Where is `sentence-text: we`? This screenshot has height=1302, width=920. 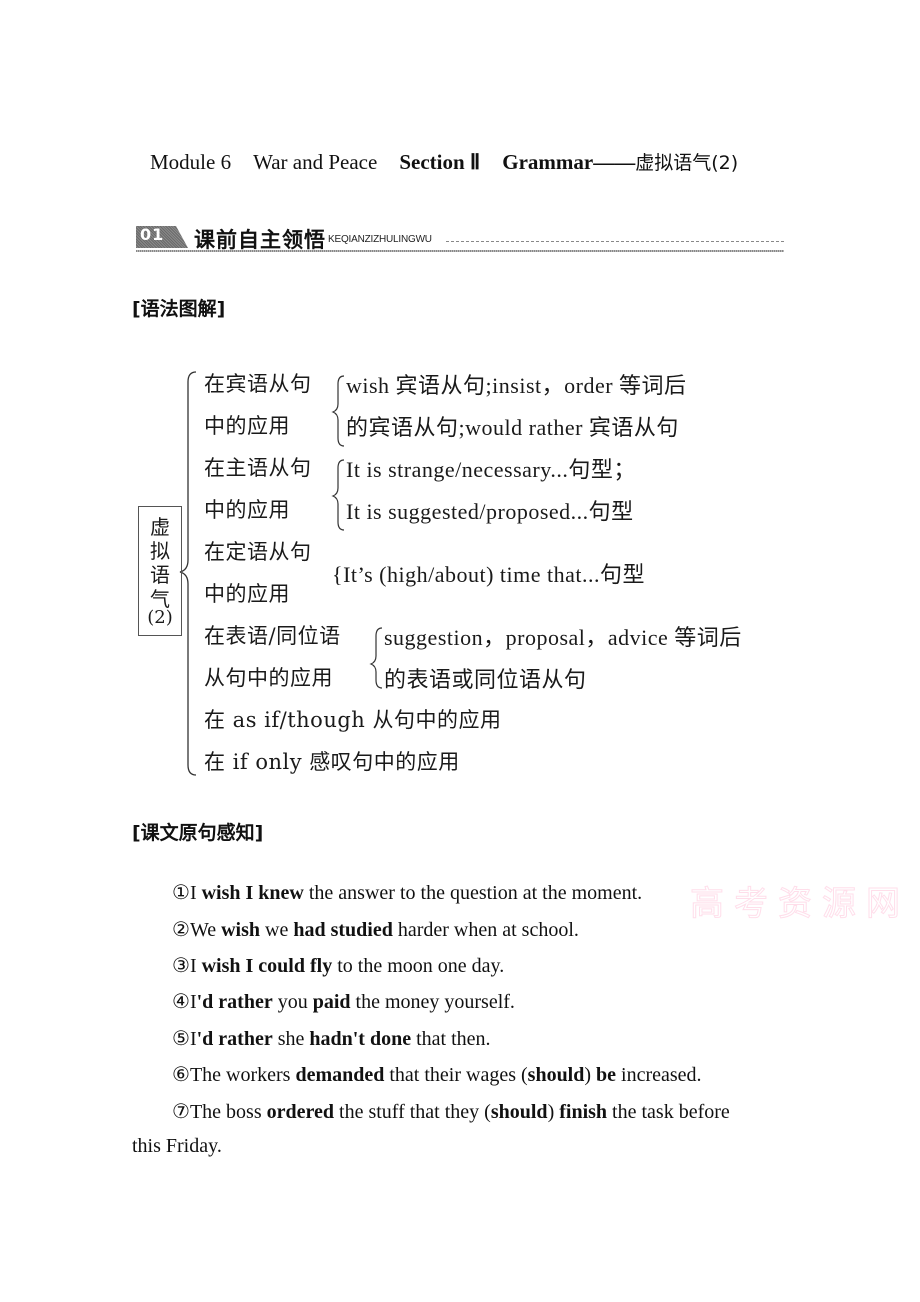
sentence-text: we is located at coordinates (277, 930).